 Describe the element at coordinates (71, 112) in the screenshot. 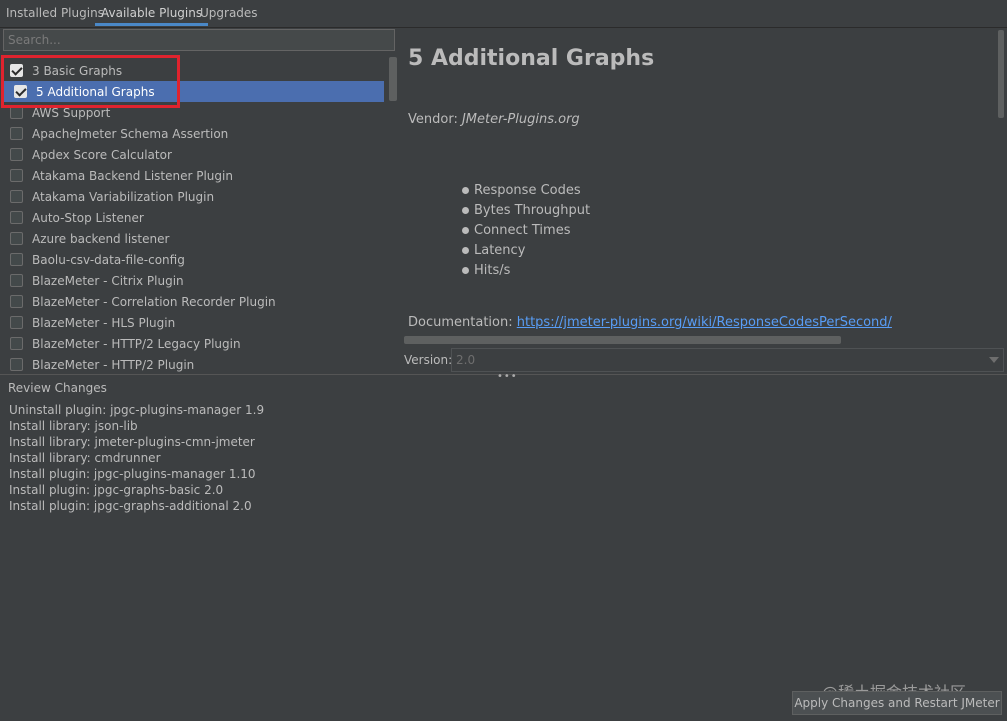

I see `plugin-label: AWS Support` at that location.